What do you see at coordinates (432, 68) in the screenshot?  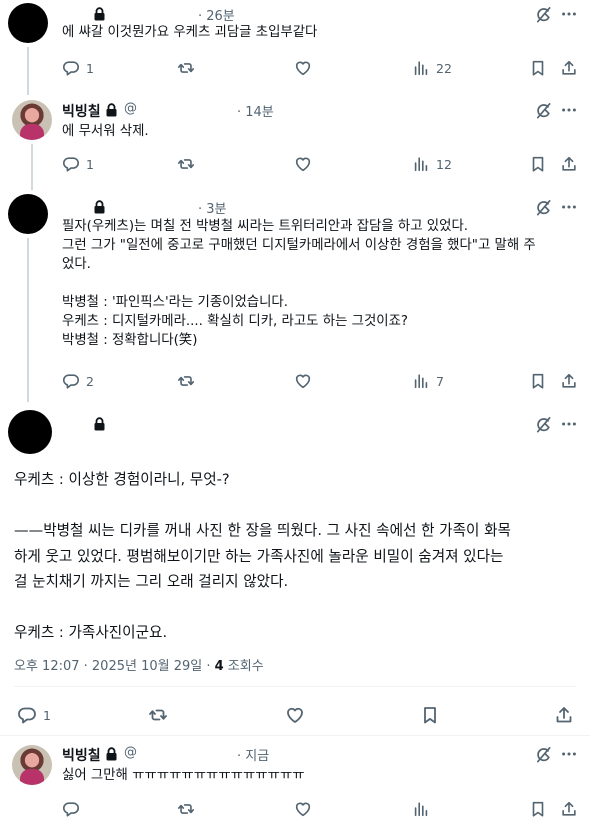 I see `views-button: 22` at bounding box center [432, 68].